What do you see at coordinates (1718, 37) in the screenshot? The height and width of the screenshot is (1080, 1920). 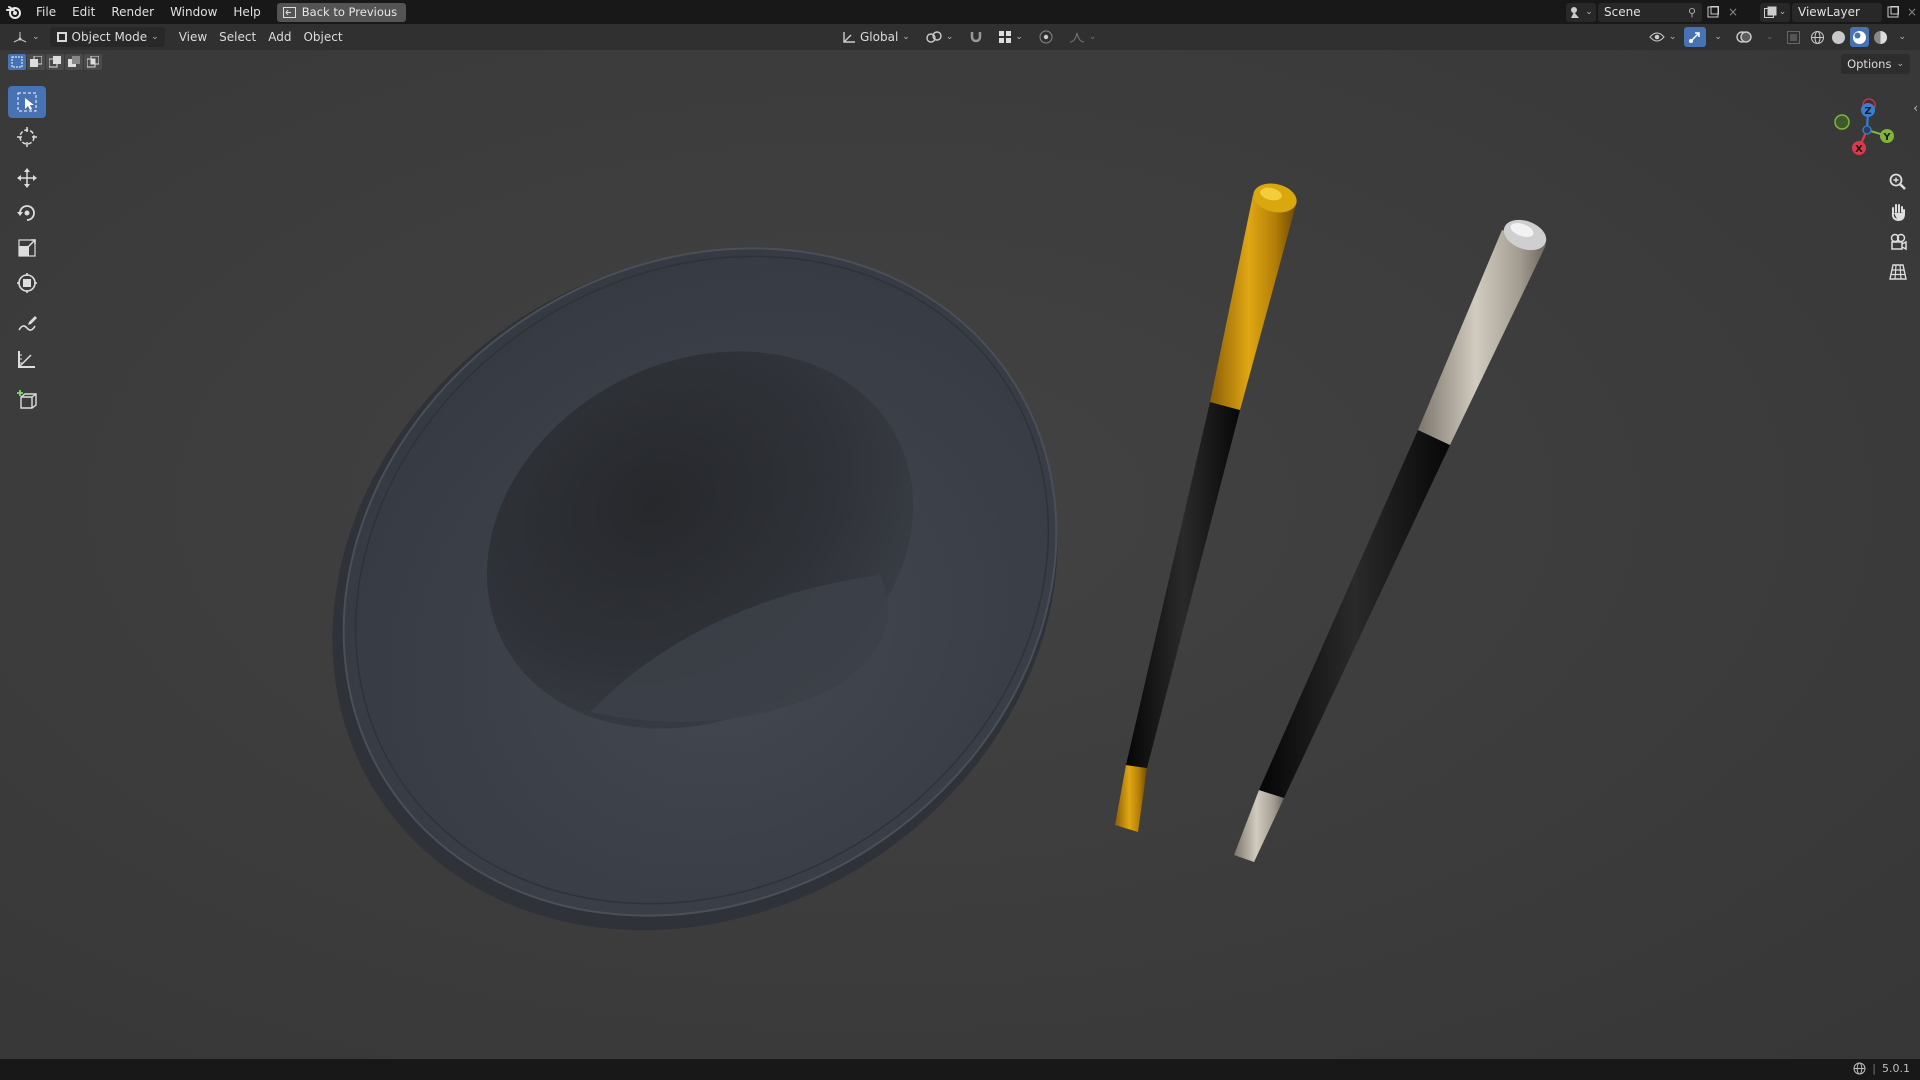 I see `gizmo-dropdown: ⌄` at bounding box center [1718, 37].